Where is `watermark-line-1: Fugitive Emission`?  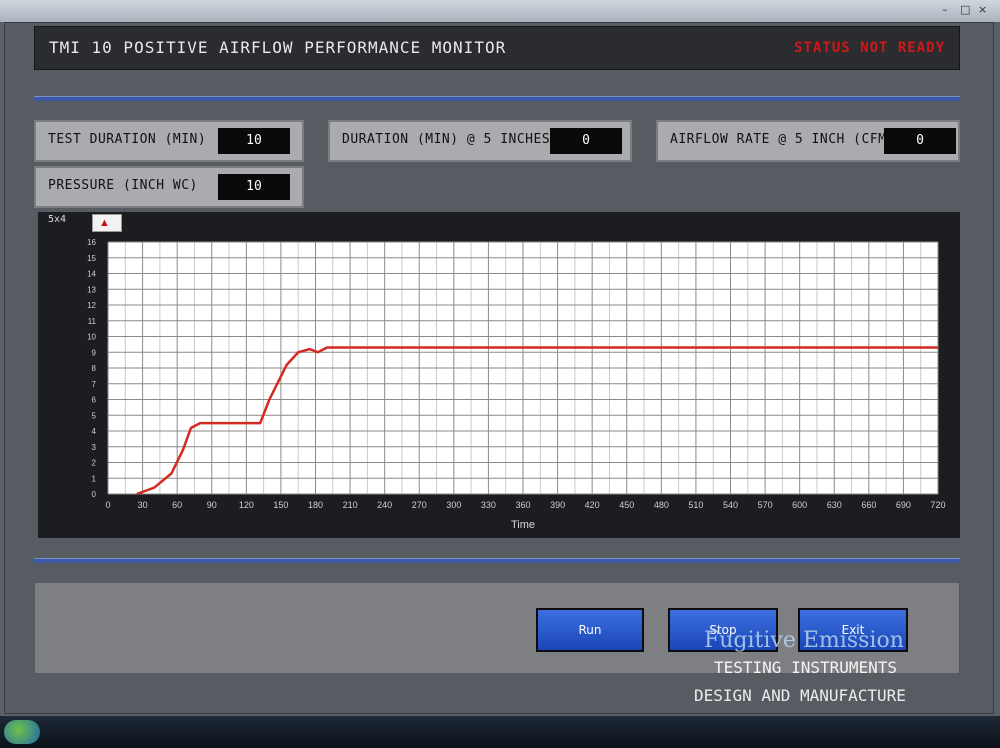 watermark-line-1: Fugitive Emission is located at coordinates (804, 640).